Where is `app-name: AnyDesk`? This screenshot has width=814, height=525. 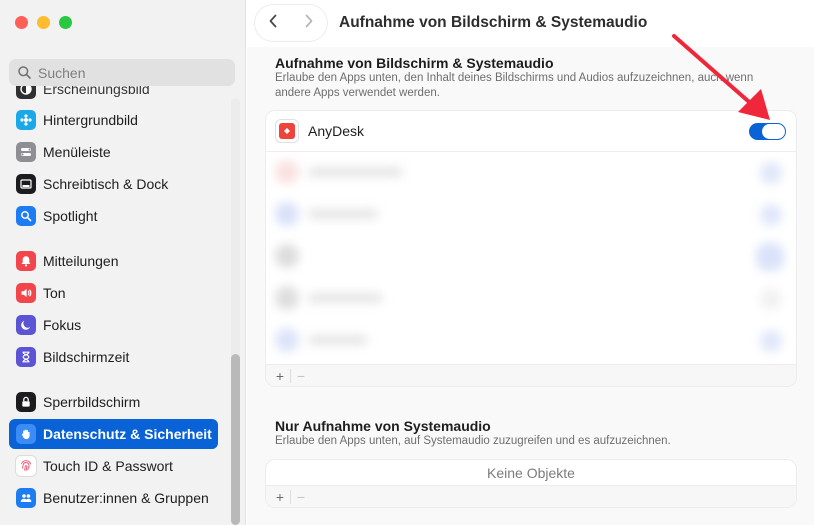
app-name: AnyDesk is located at coordinates (336, 131).